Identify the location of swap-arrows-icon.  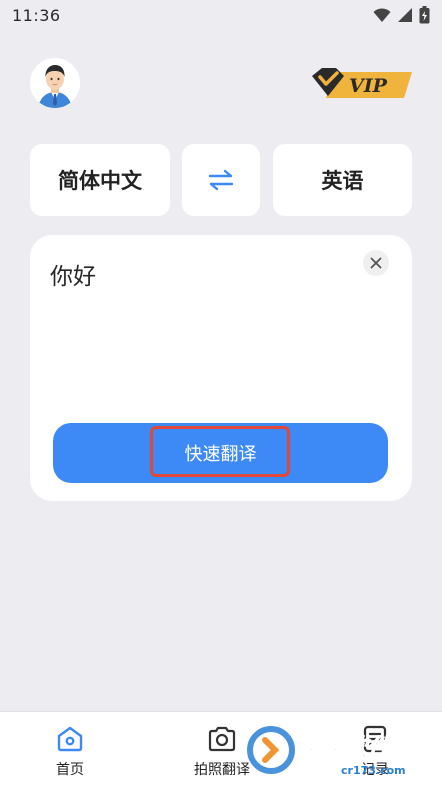
(221, 180).